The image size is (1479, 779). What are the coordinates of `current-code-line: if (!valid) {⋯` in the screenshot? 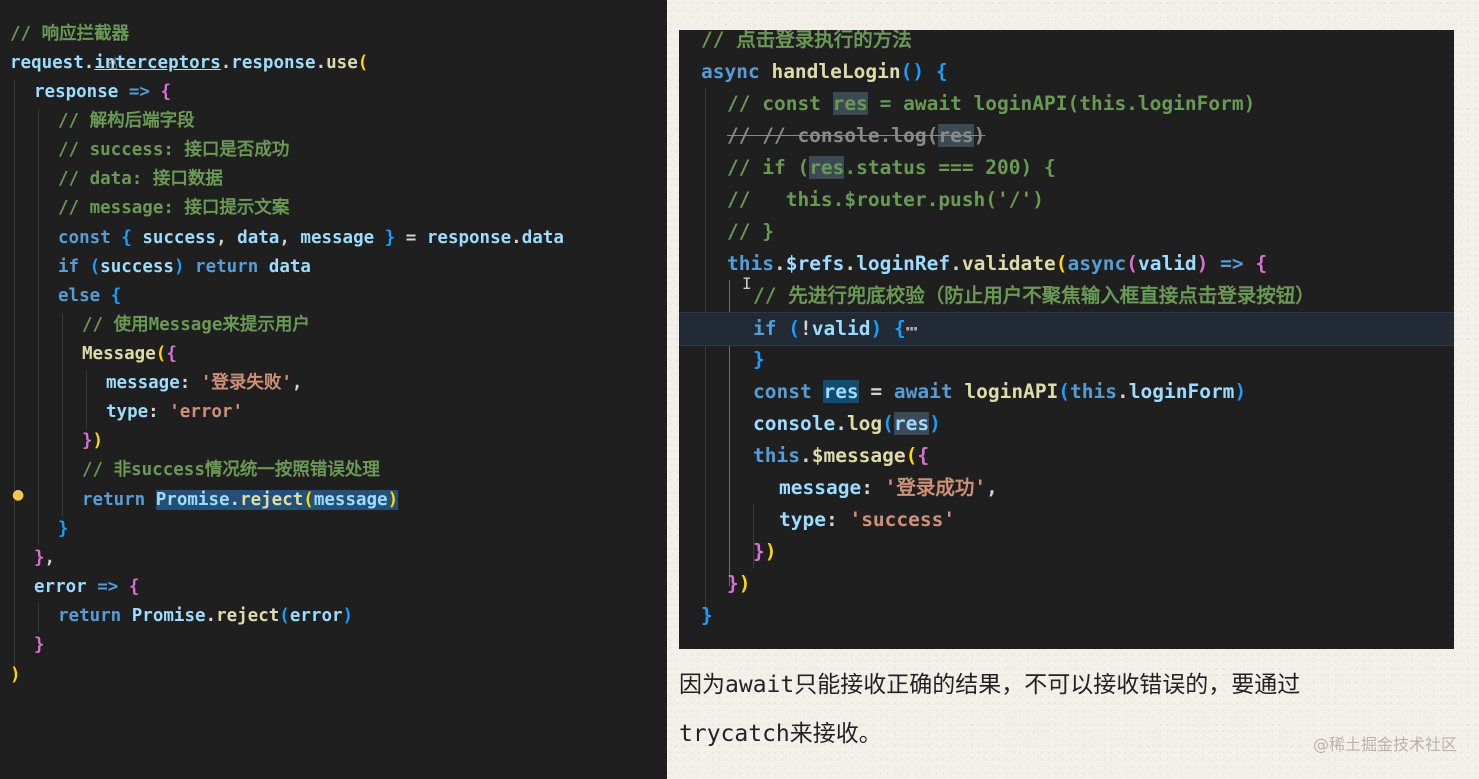 It's located at (1066, 329).